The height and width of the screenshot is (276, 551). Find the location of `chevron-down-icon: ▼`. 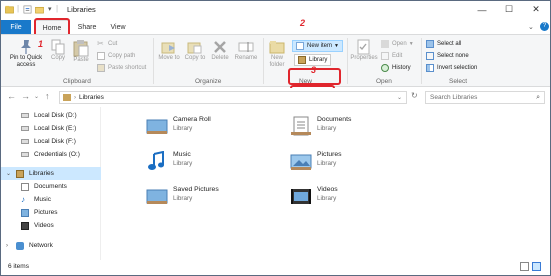

chevron-down-icon: ▼ is located at coordinates (411, 44).